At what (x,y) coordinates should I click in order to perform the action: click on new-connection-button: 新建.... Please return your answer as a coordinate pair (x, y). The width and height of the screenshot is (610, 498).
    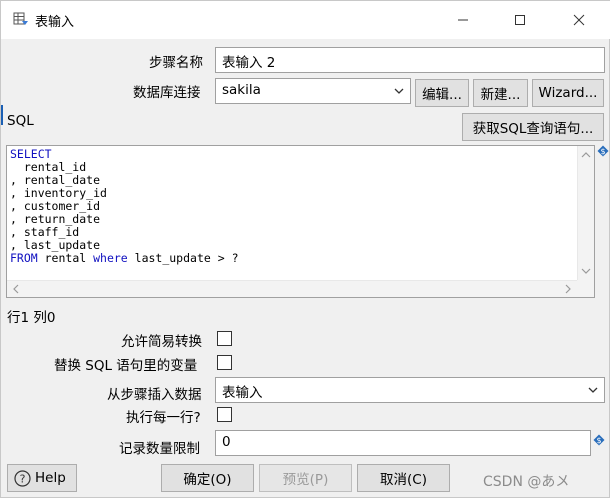
    Looking at the image, I should click on (500, 93).